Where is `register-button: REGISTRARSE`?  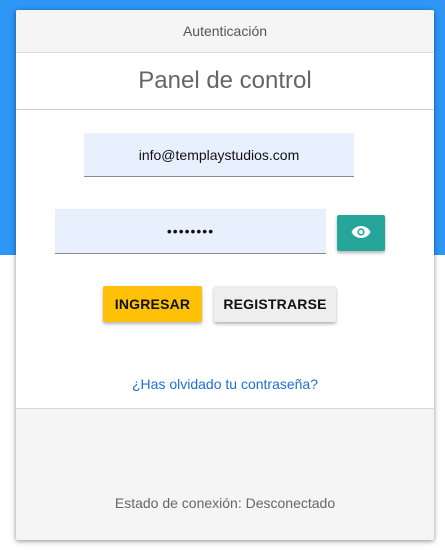
register-button: REGISTRARSE is located at coordinates (275, 304).